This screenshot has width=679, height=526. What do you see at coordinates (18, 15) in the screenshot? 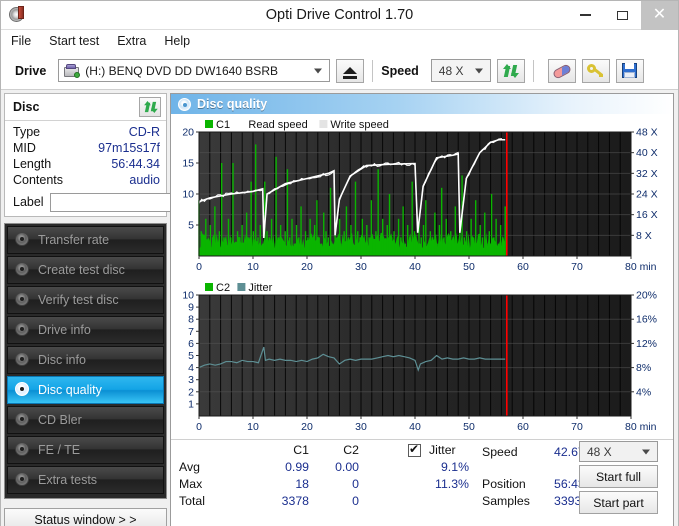
I see `app-disc-icon` at bounding box center [18, 15].